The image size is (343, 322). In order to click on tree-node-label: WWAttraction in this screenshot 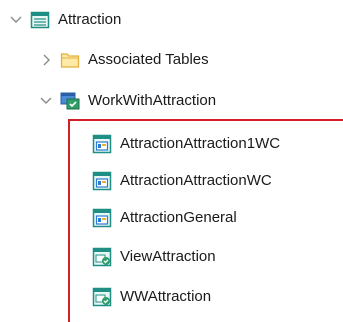, I will do `click(166, 296)`.